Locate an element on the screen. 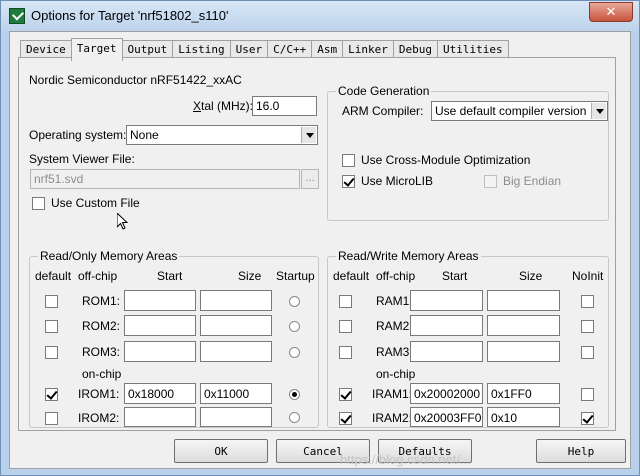 Image resolution: width=640 pixels, height=476 pixels. irom1-label: IROM1: is located at coordinates (99, 394).